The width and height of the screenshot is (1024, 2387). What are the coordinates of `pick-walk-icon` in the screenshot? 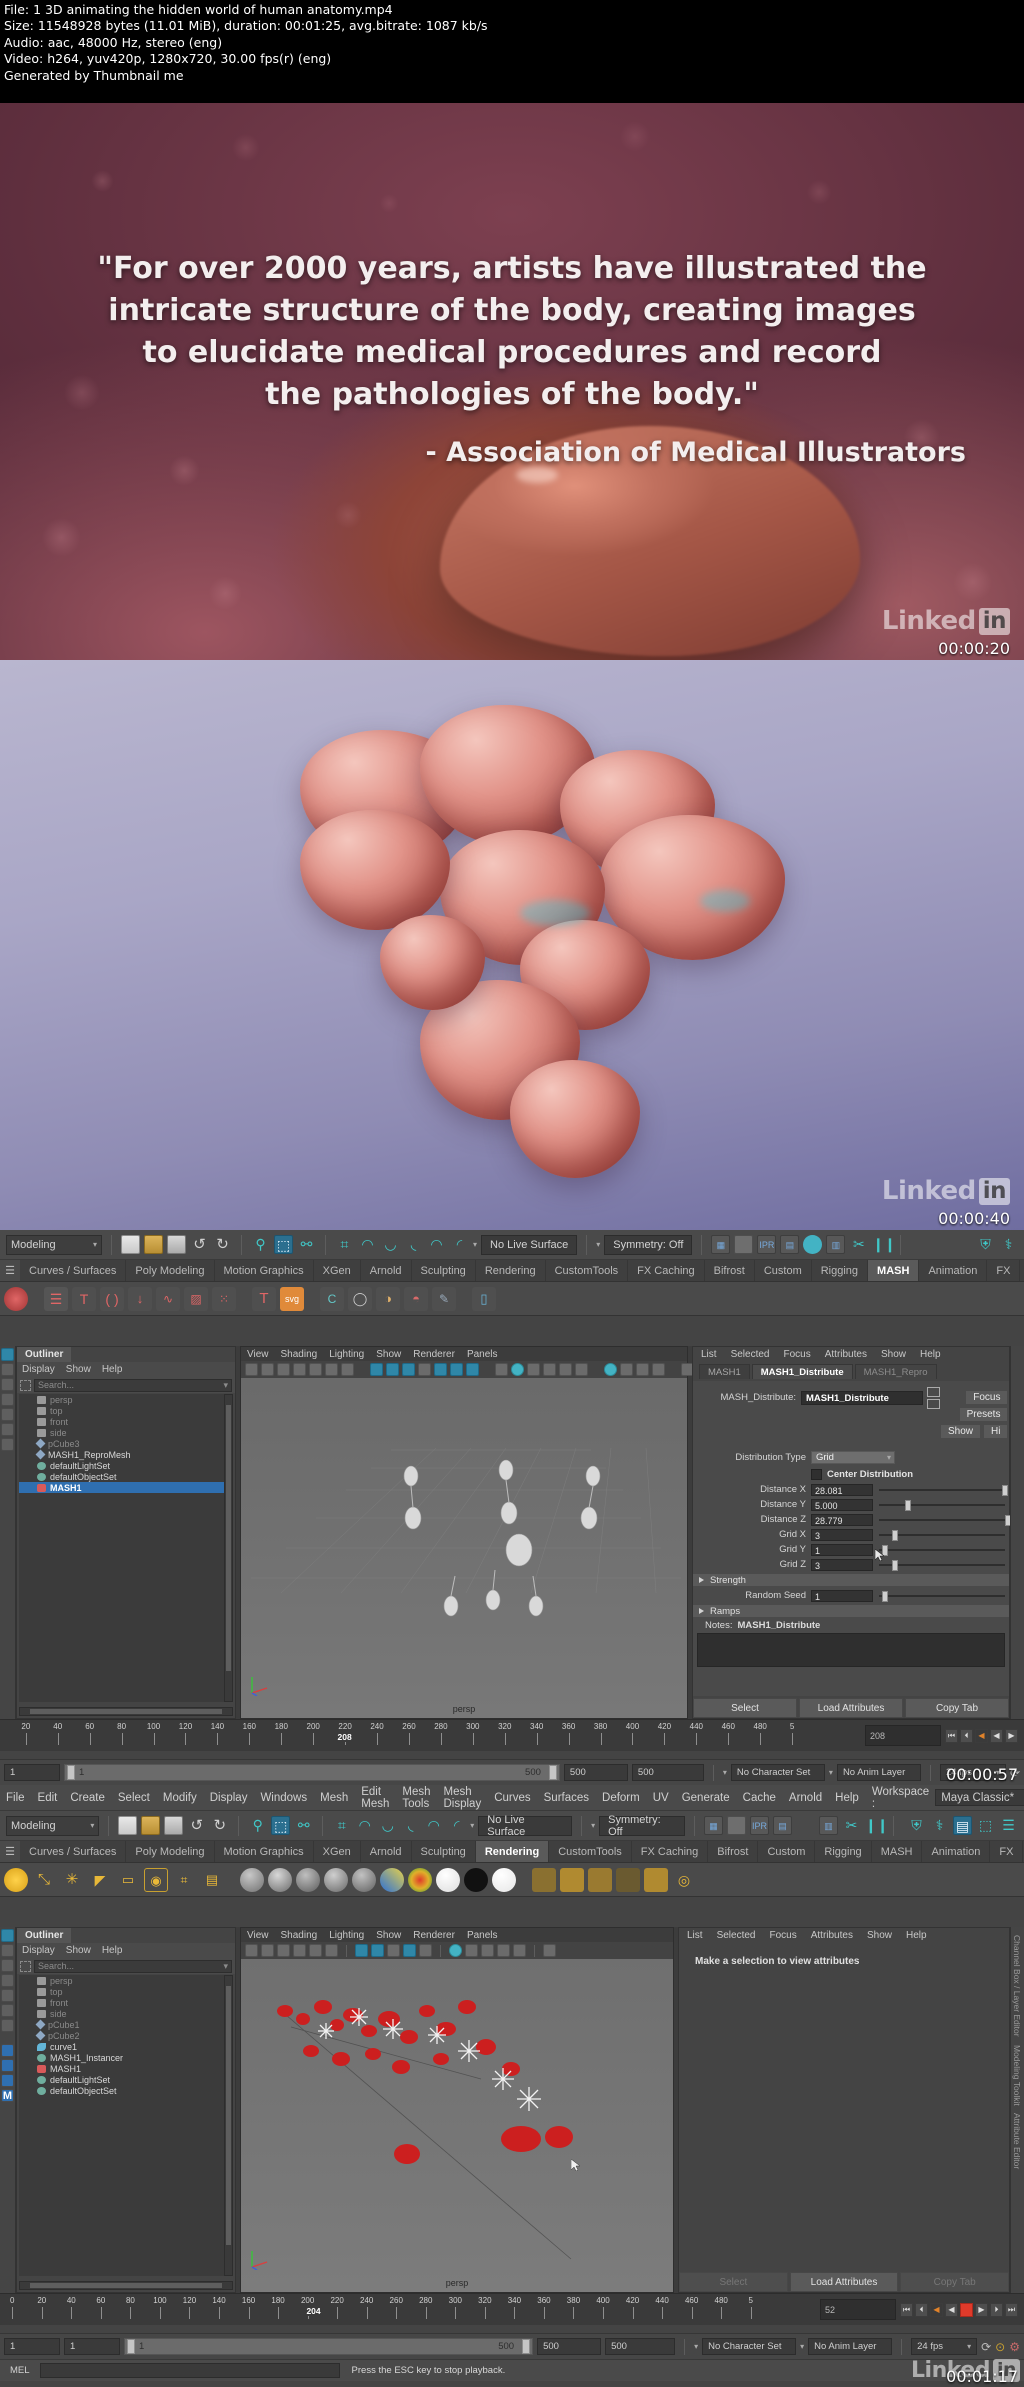 It's located at (25, 1385).